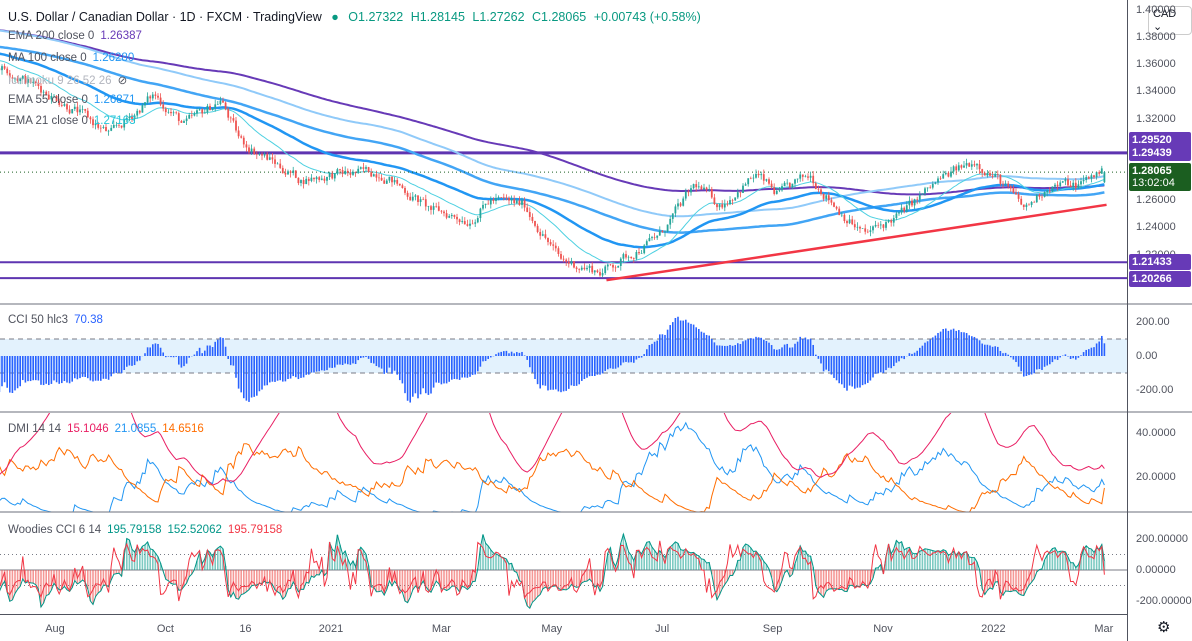  What do you see at coordinates (74, 121) in the screenshot?
I see `legend-ema21: EMA 21 close 0 1.27163` at bounding box center [74, 121].